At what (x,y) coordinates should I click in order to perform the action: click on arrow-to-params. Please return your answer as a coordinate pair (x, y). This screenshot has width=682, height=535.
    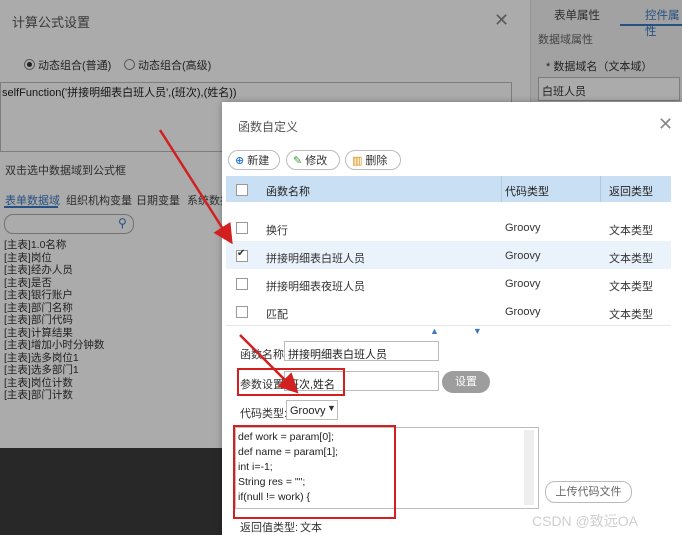
    Looking at the image, I should click on (269, 364).